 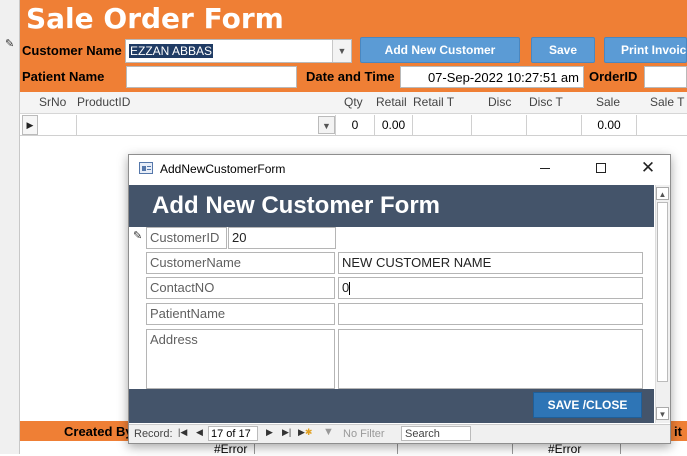 What do you see at coordinates (350, 289) in the screenshot?
I see `text-cursor` at bounding box center [350, 289].